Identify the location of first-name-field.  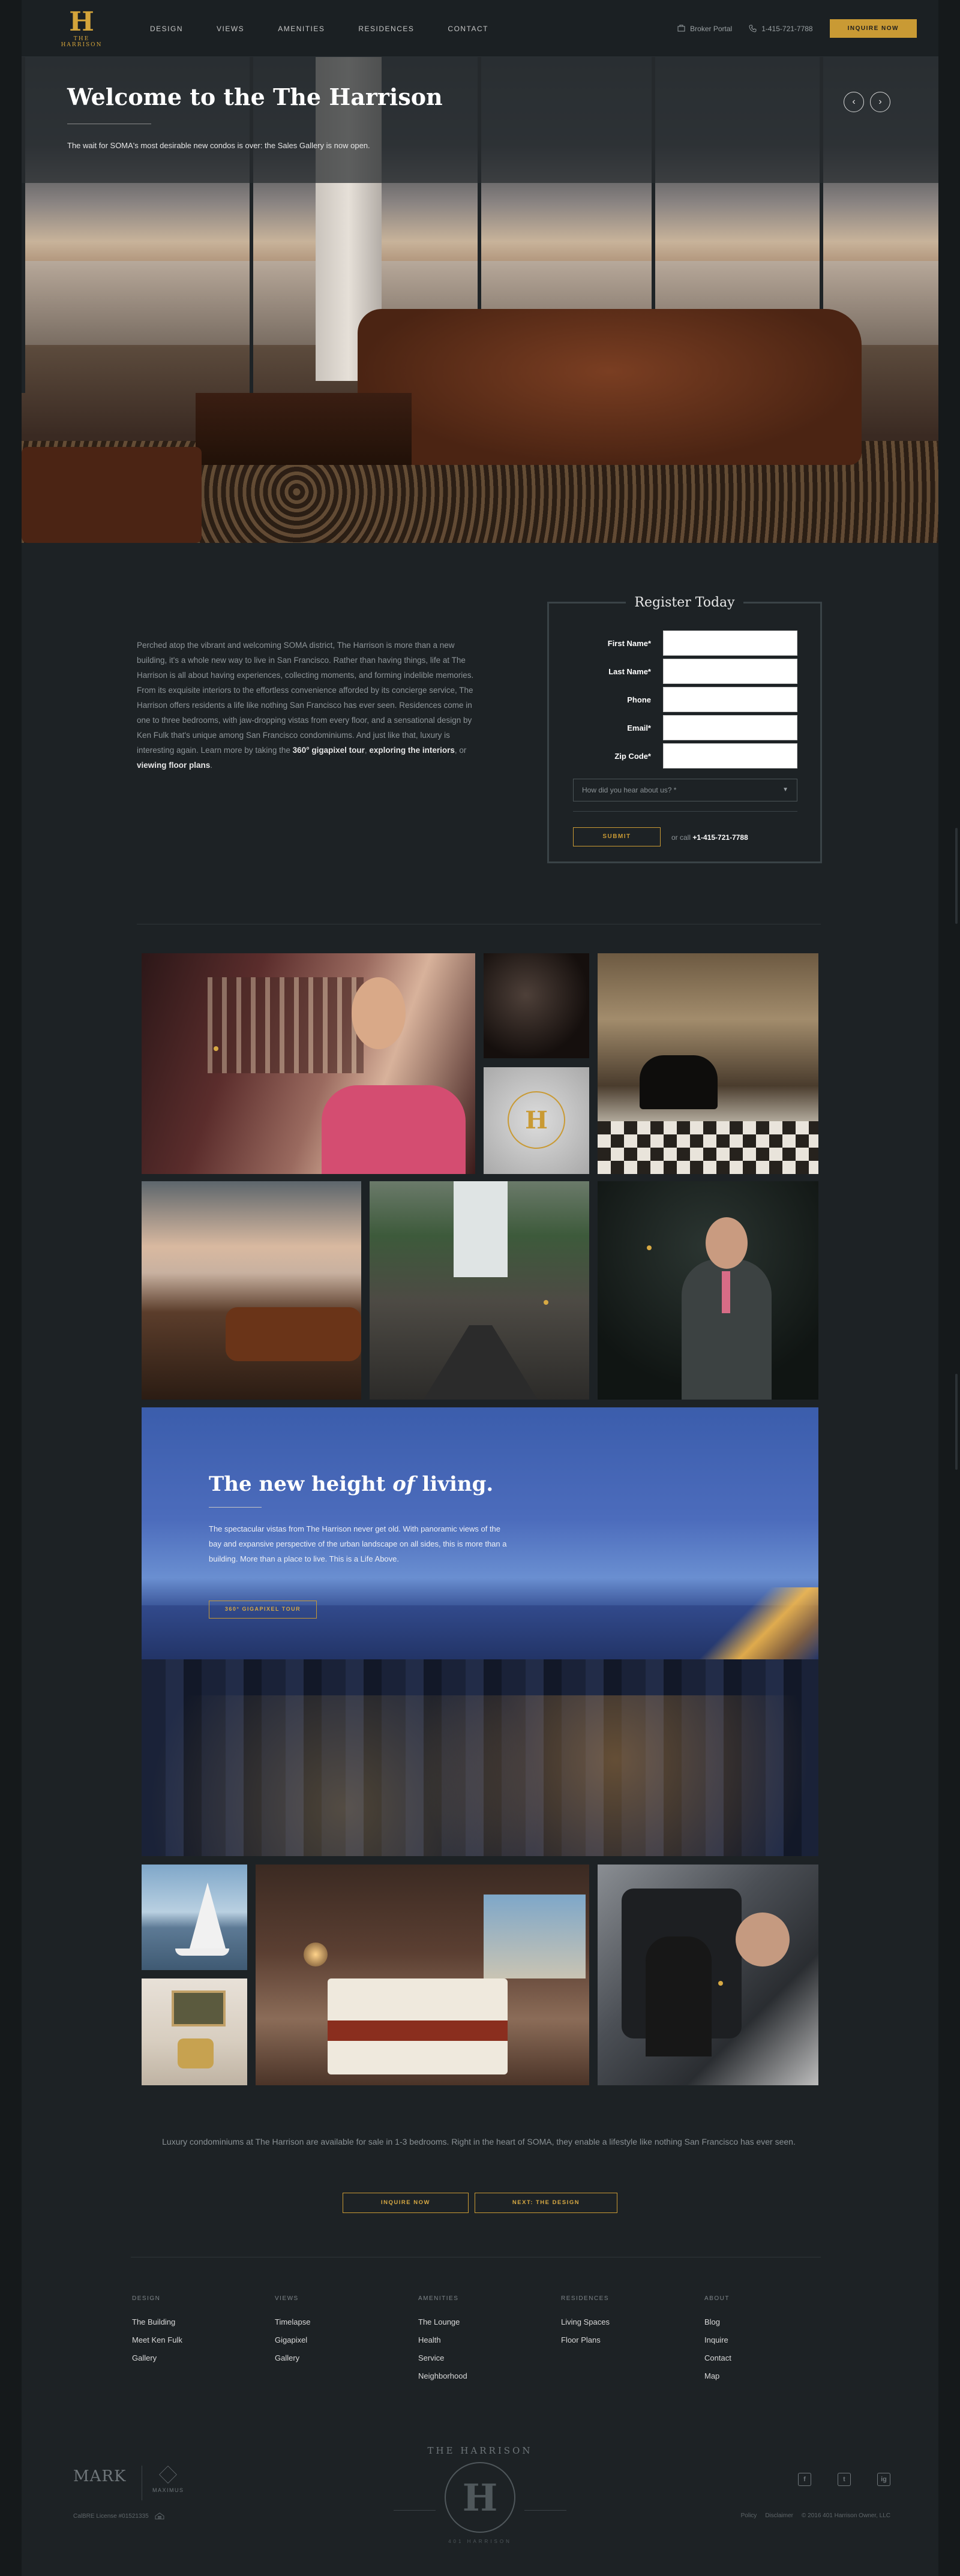
(730, 643).